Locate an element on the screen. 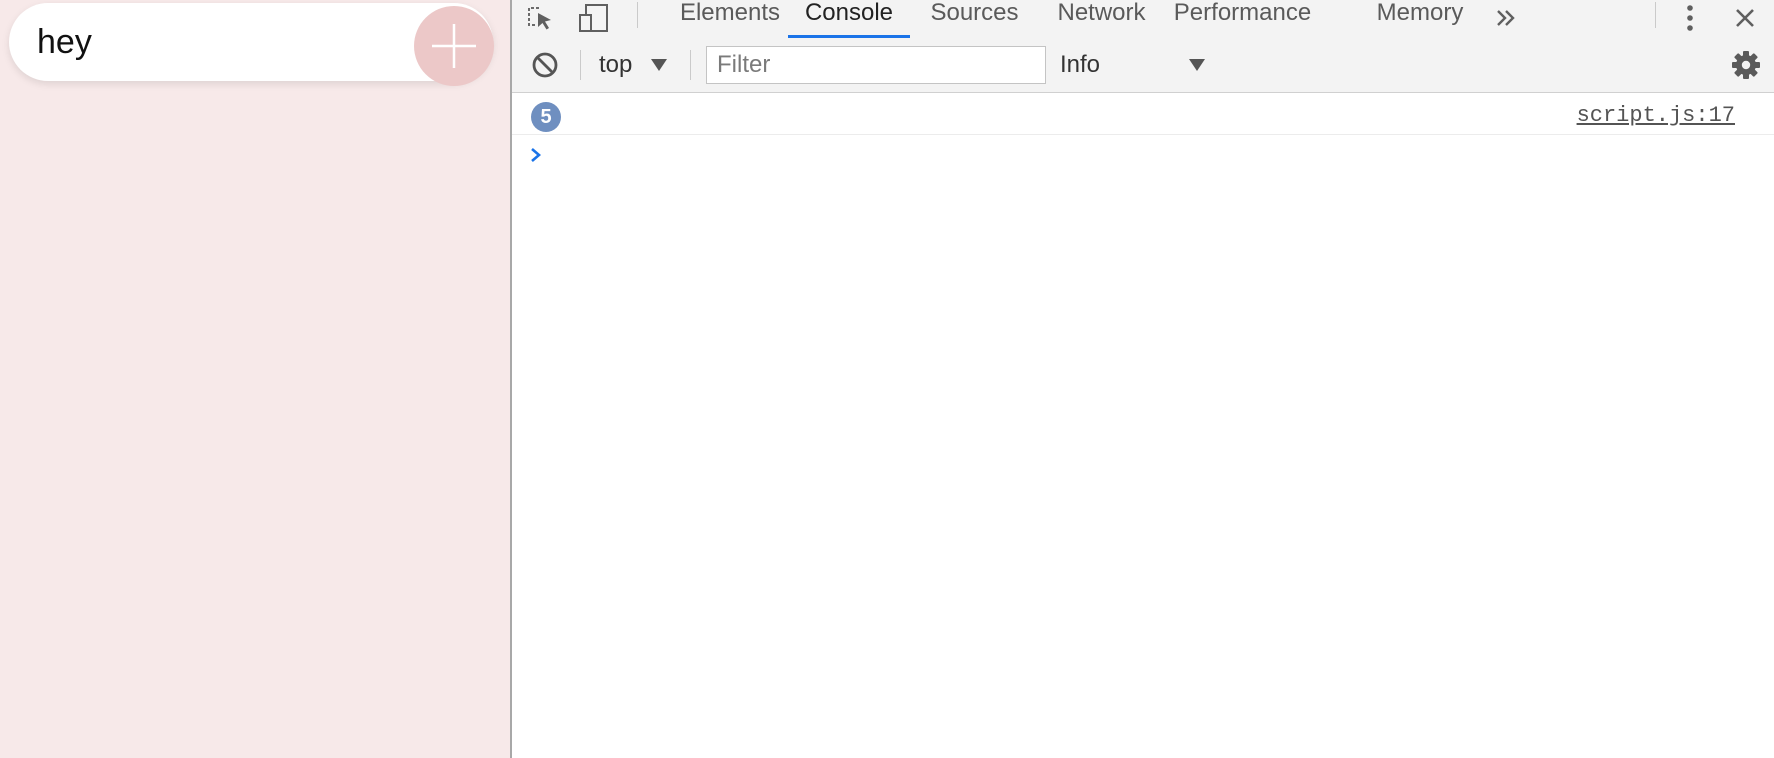 The image size is (1774, 758). add-button is located at coordinates (454, 46).